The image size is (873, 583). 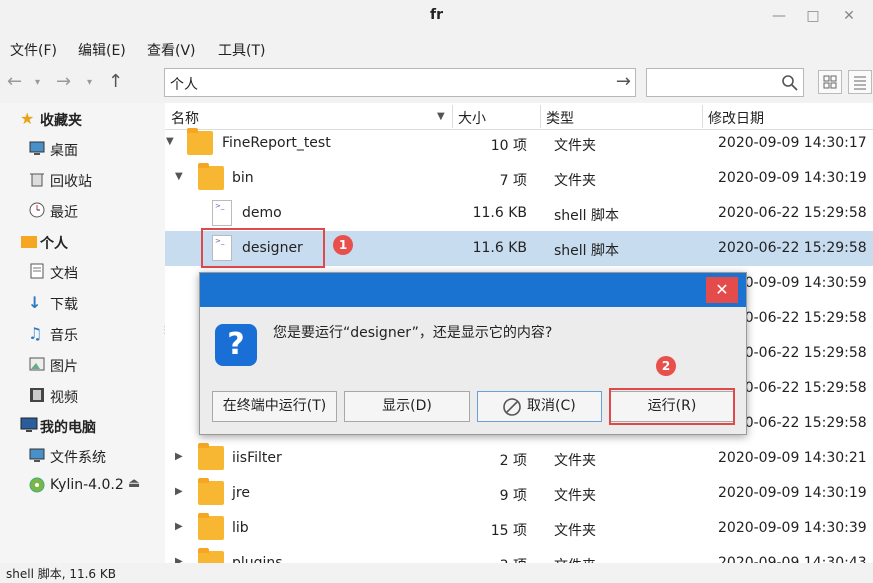 What do you see at coordinates (37, 455) in the screenshot?
I see `monitor-icon` at bounding box center [37, 455].